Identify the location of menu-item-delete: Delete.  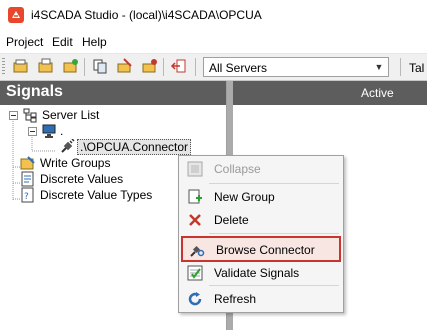
(261, 220).